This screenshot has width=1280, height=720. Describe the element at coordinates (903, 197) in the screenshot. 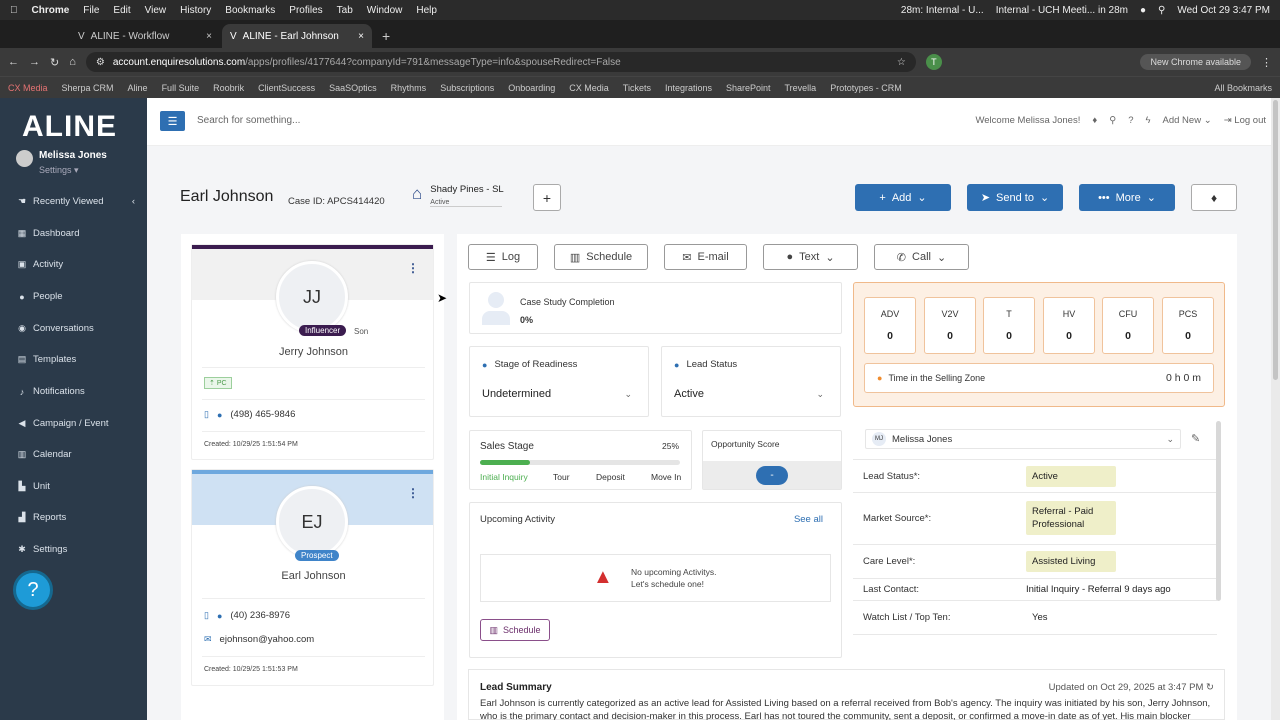

I see `add-button: + Add ⌄` at that location.